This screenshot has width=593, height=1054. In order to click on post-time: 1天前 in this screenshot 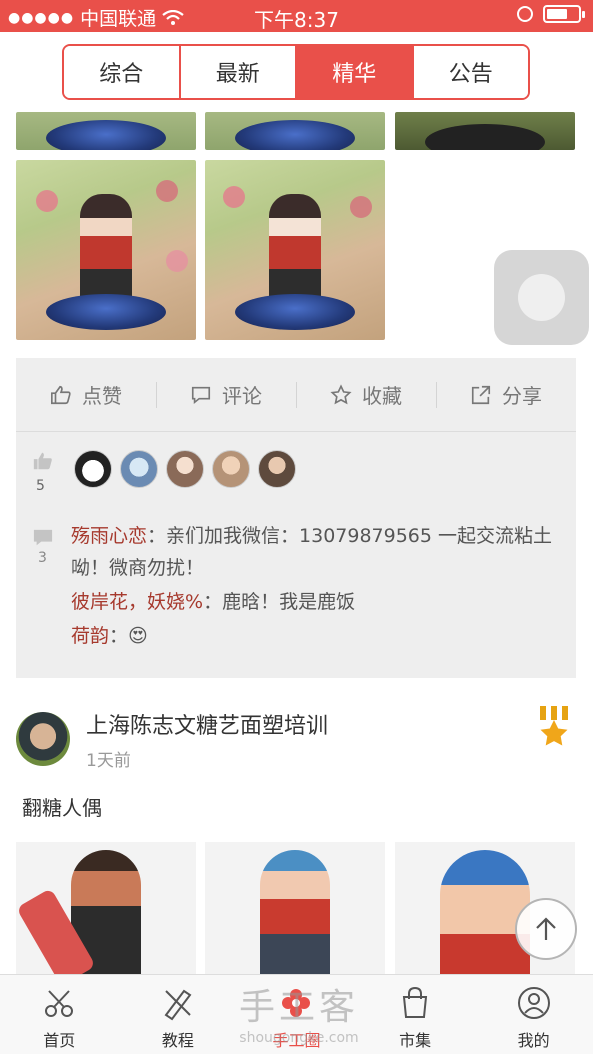, I will do `click(108, 761)`.